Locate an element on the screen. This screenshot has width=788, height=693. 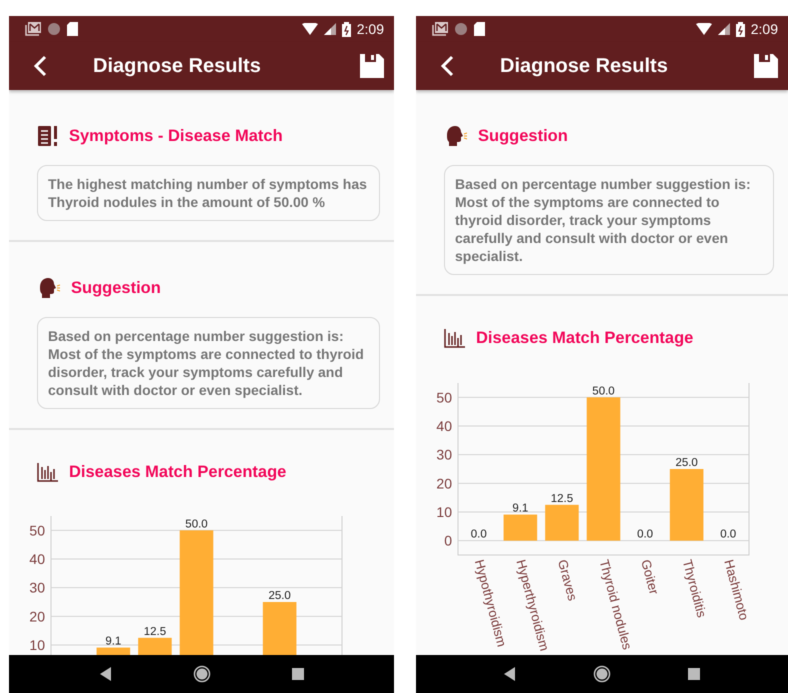
section-title: Symptoms - Disease Match is located at coordinates (176, 136).